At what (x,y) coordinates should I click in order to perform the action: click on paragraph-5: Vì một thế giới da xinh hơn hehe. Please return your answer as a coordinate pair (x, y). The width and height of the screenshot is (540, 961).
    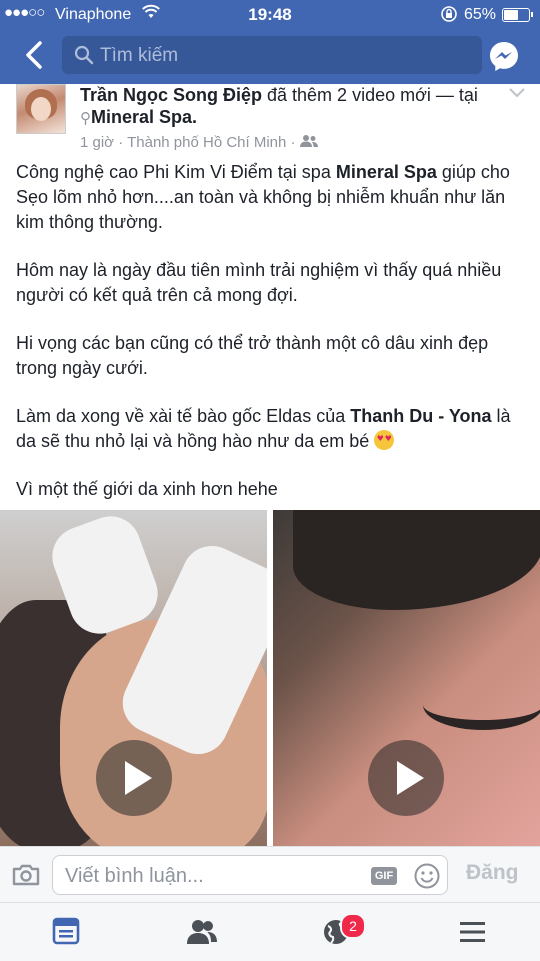
    Looking at the image, I should click on (147, 489).